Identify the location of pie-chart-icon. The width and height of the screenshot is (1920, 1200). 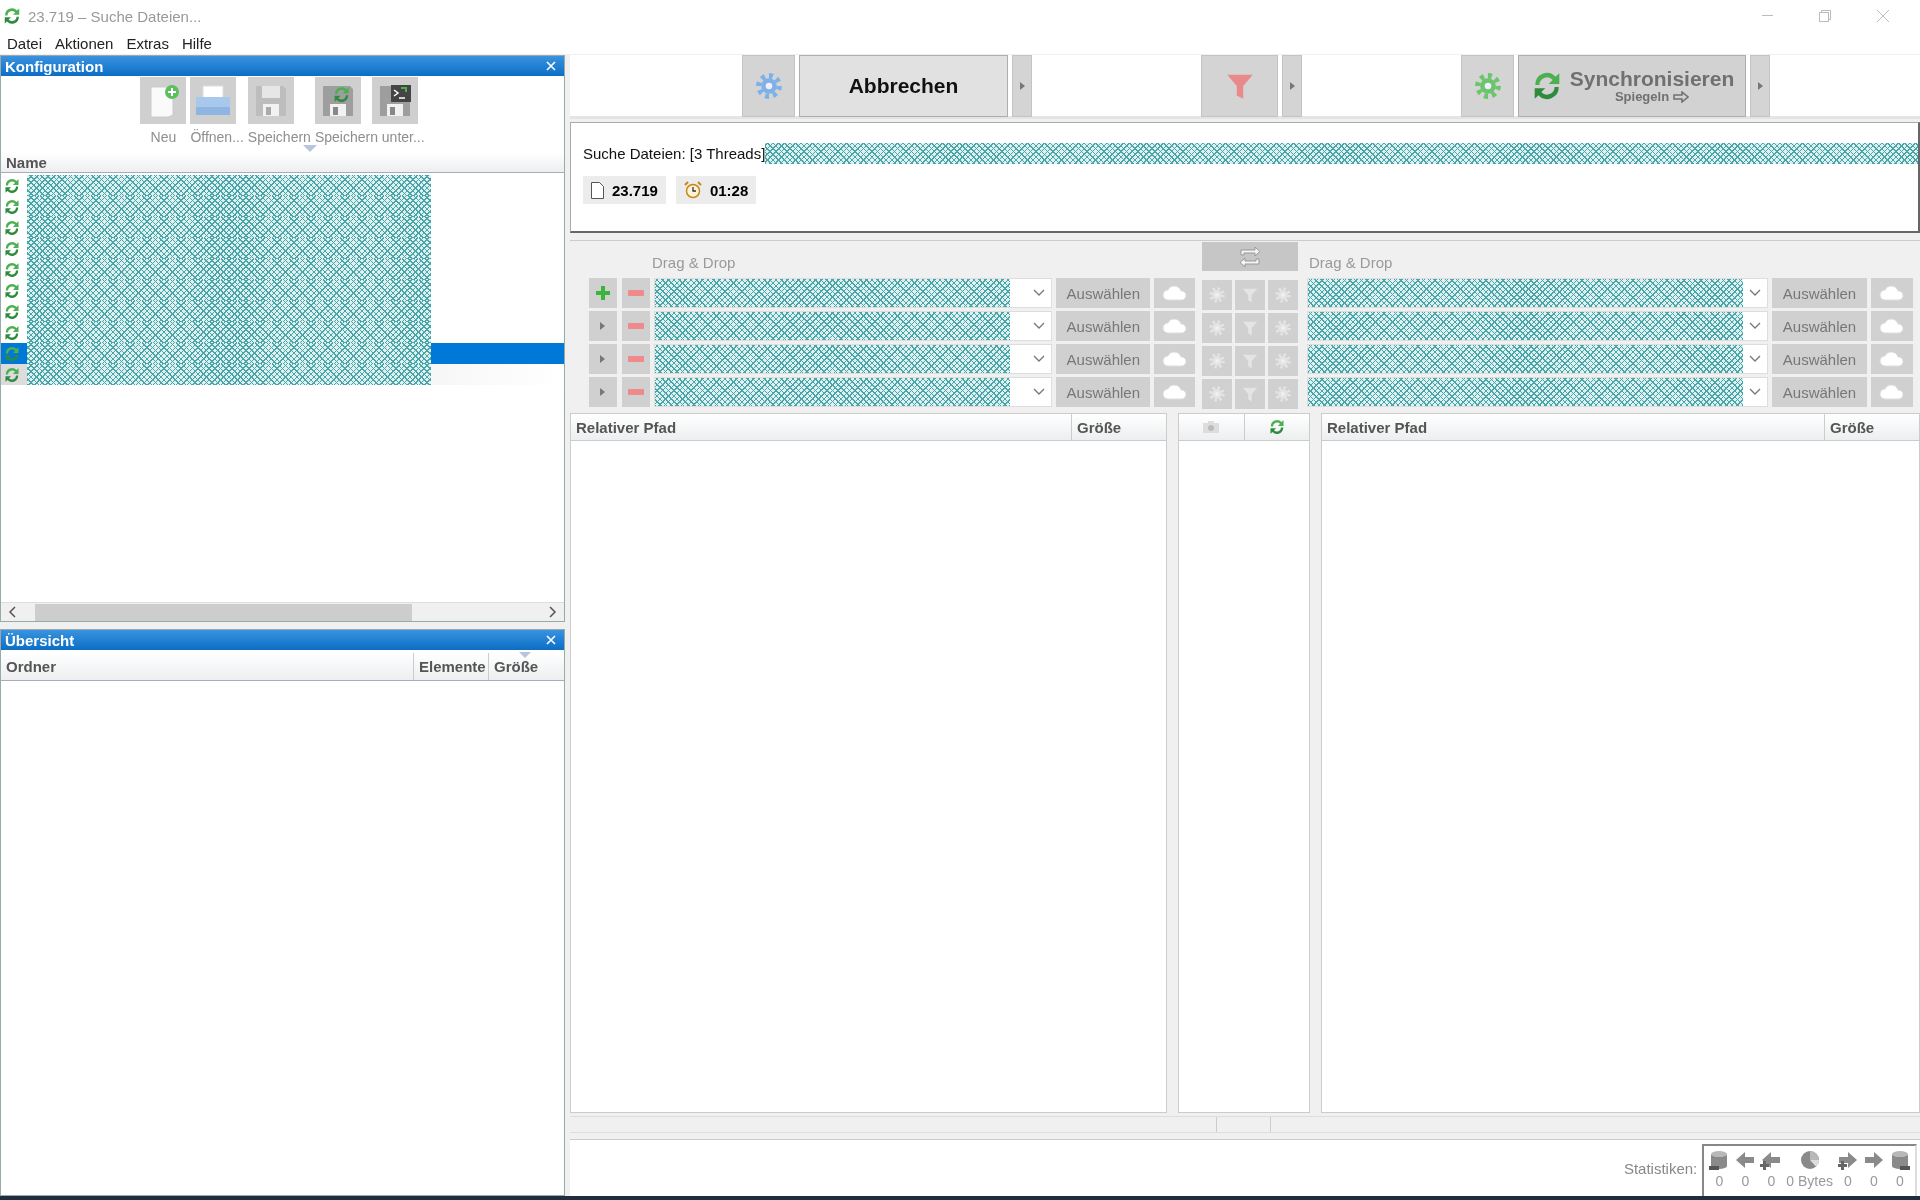
(1809, 1160).